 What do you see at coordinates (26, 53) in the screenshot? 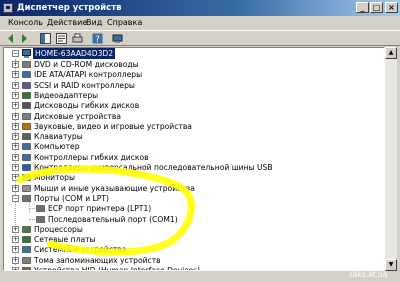
I see `computer-root-icon` at bounding box center [26, 53].